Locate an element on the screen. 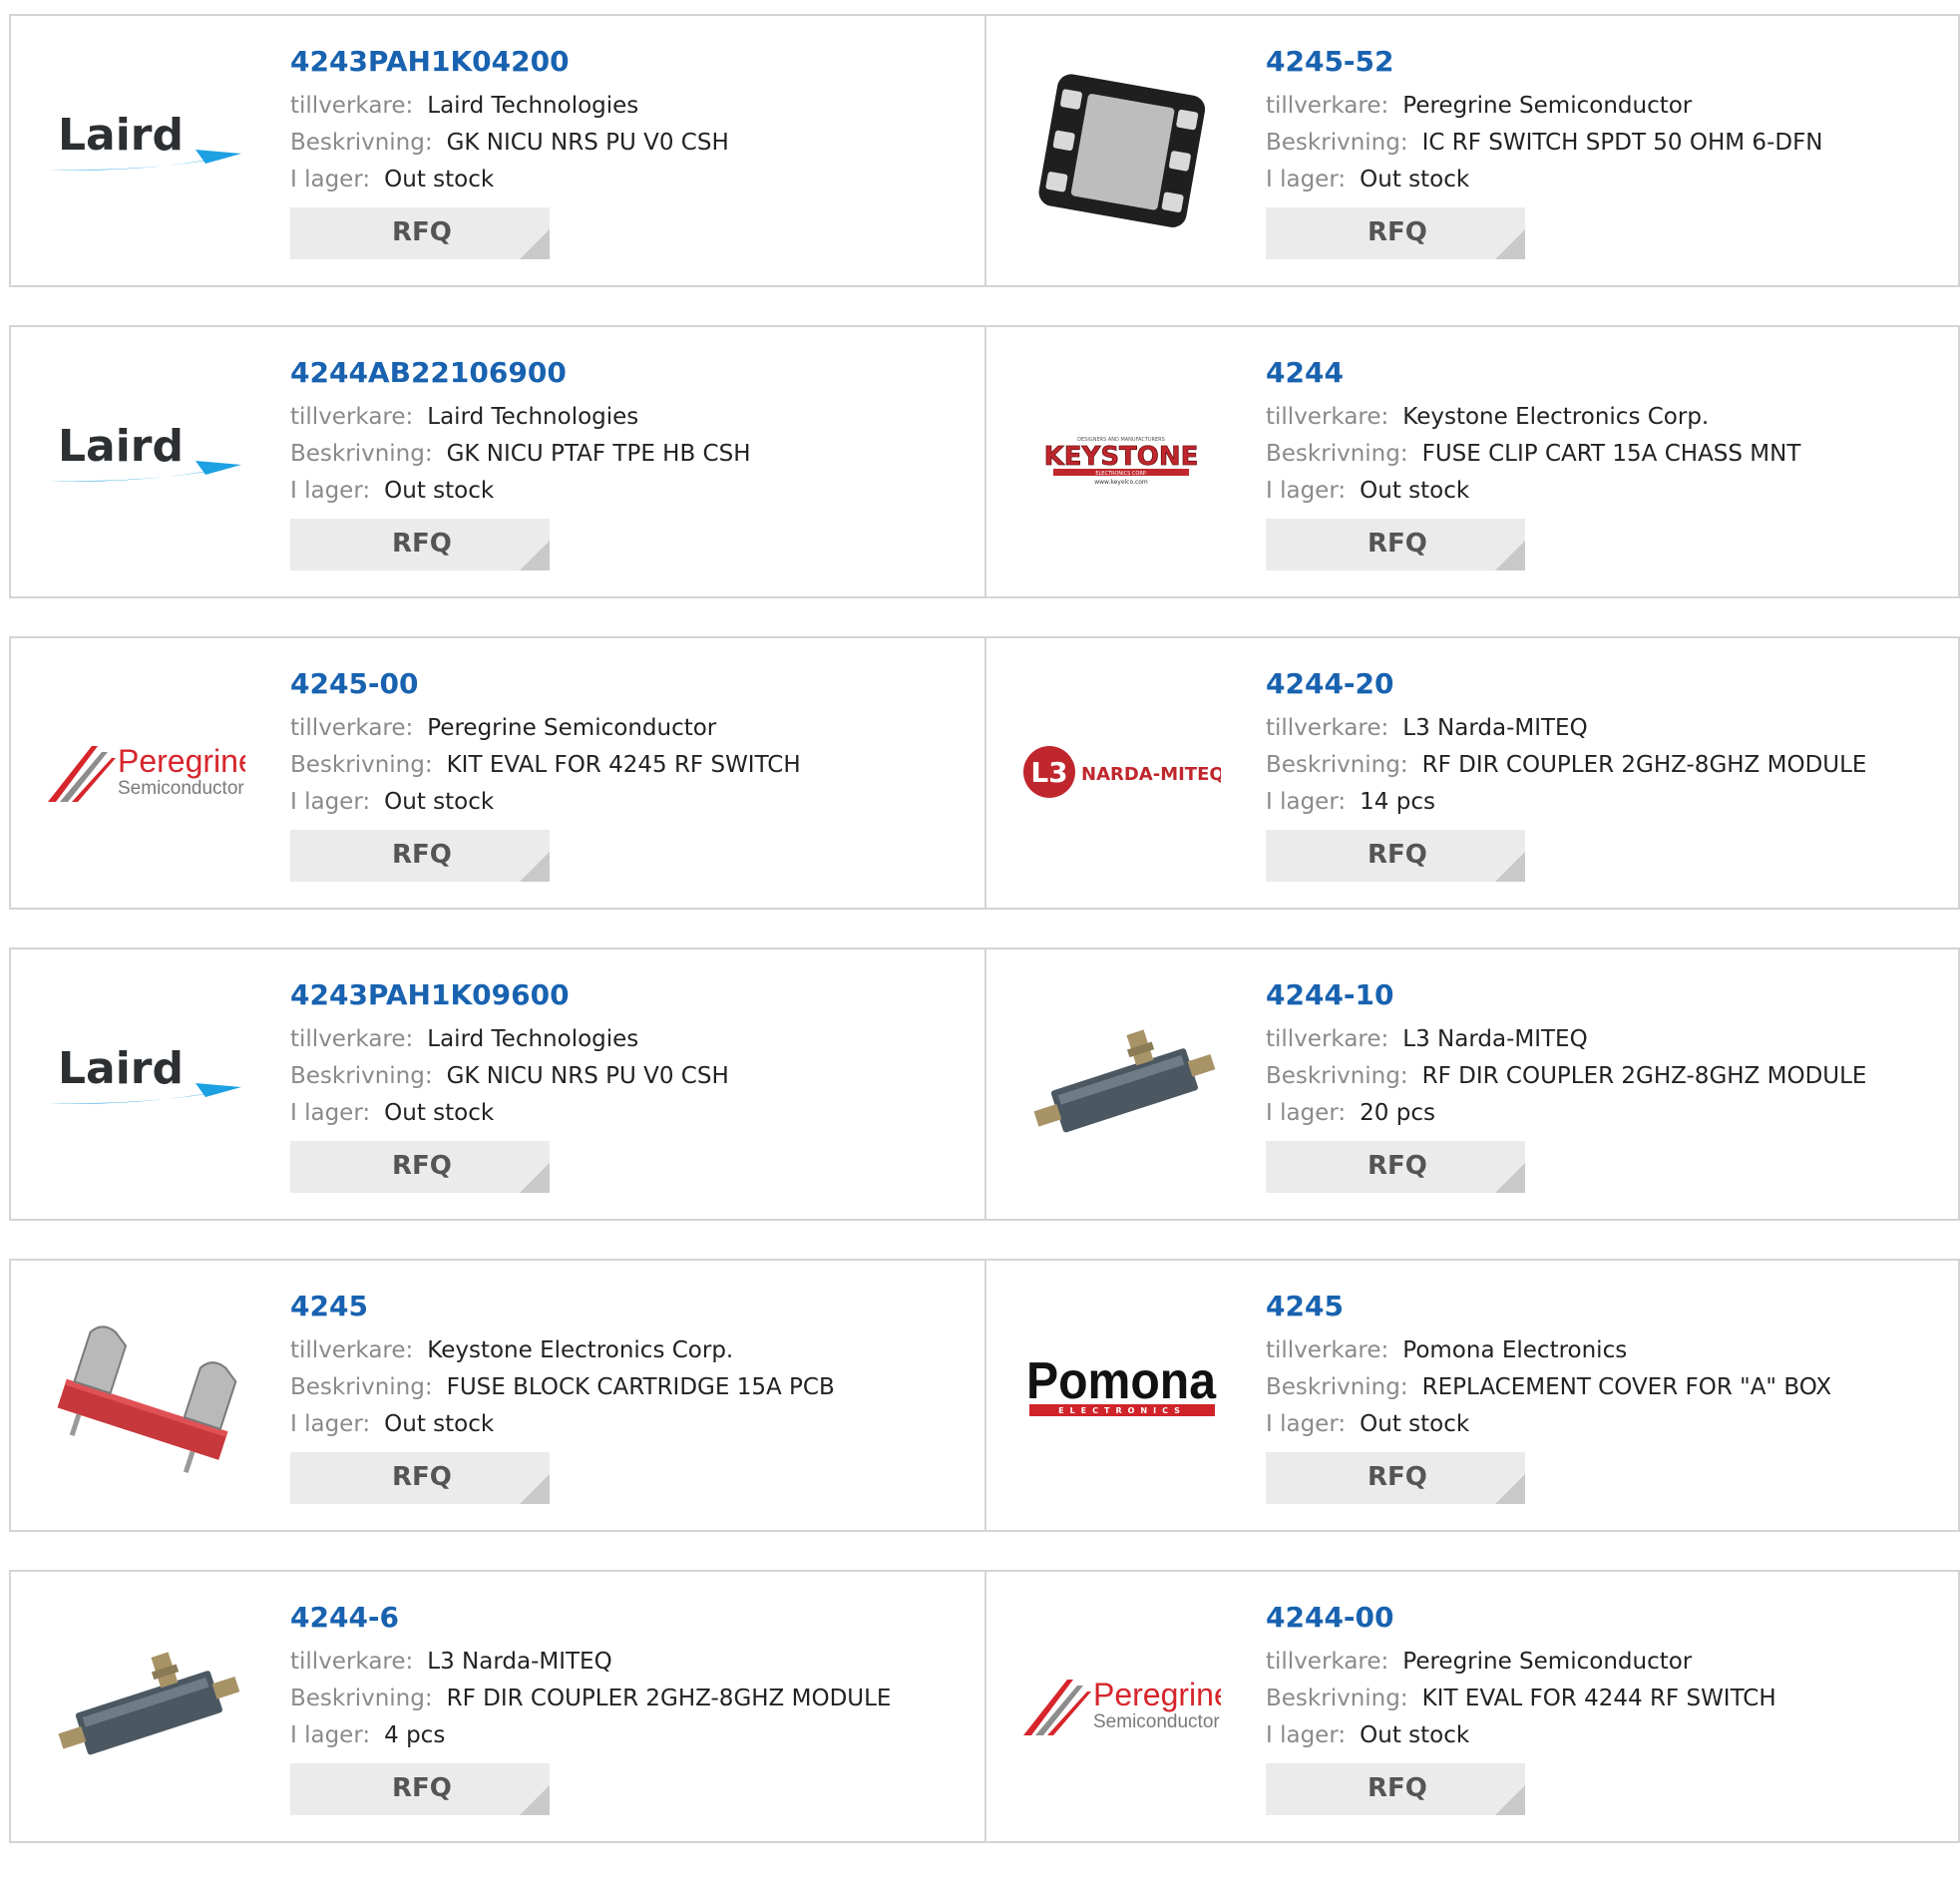  part-number-link: 4244 is located at coordinates (1607, 373).